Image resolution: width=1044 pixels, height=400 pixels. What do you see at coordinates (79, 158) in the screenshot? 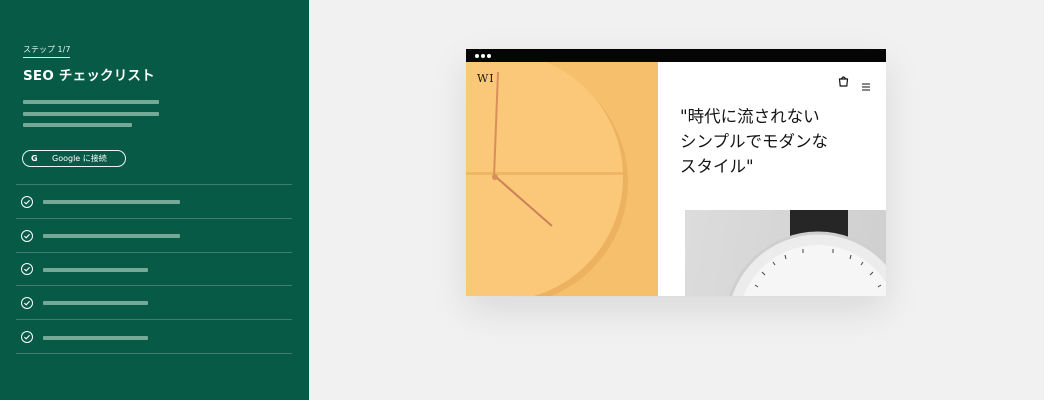
I see `connect-google-label: Google に接続` at bounding box center [79, 158].